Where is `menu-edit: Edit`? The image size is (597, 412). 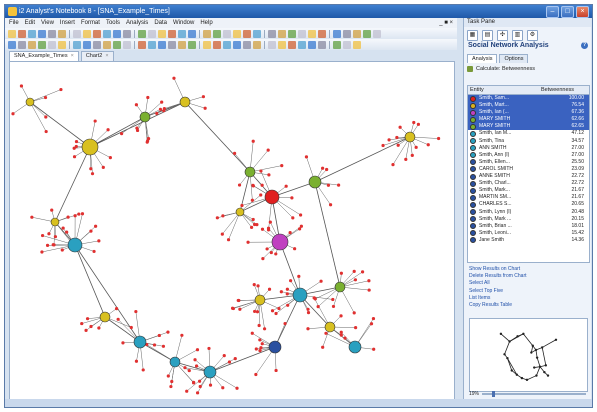
menu-edit: Edit is located at coordinates (30, 23).